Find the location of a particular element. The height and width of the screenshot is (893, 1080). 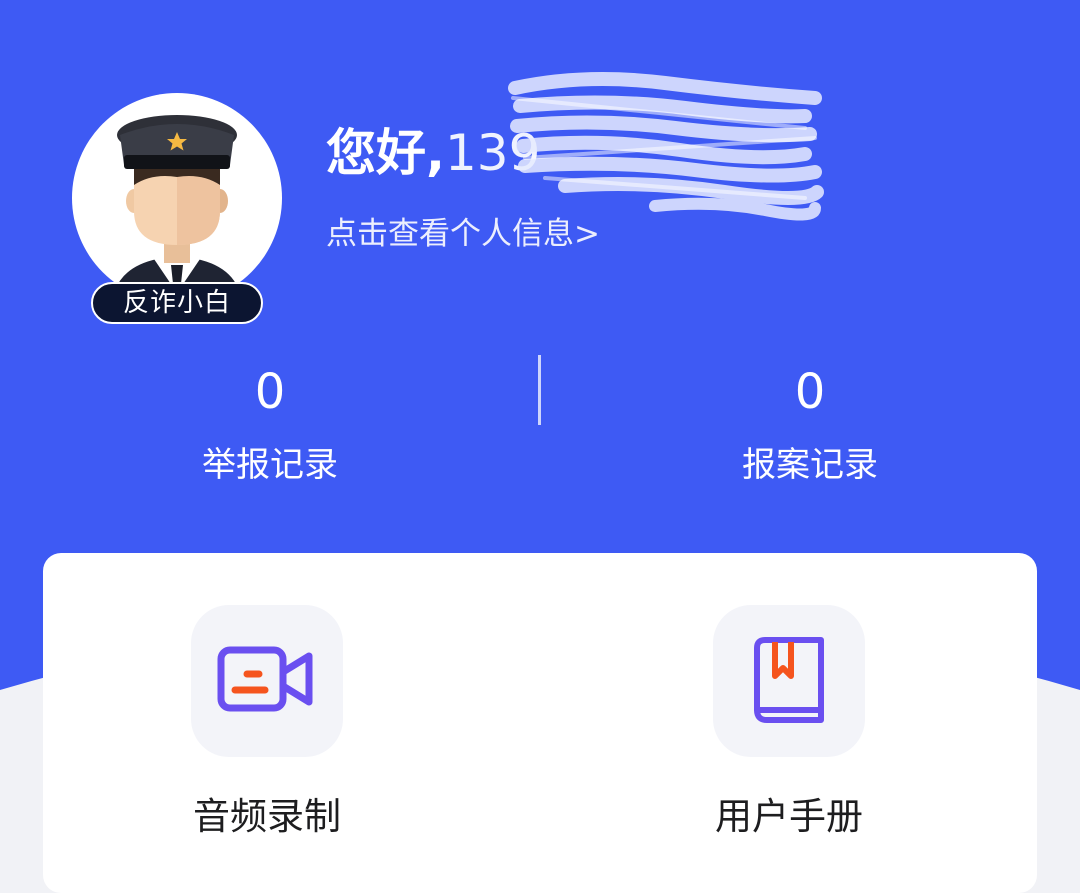

audio-recording-tool: 音频录制 is located at coordinates (267, 723).